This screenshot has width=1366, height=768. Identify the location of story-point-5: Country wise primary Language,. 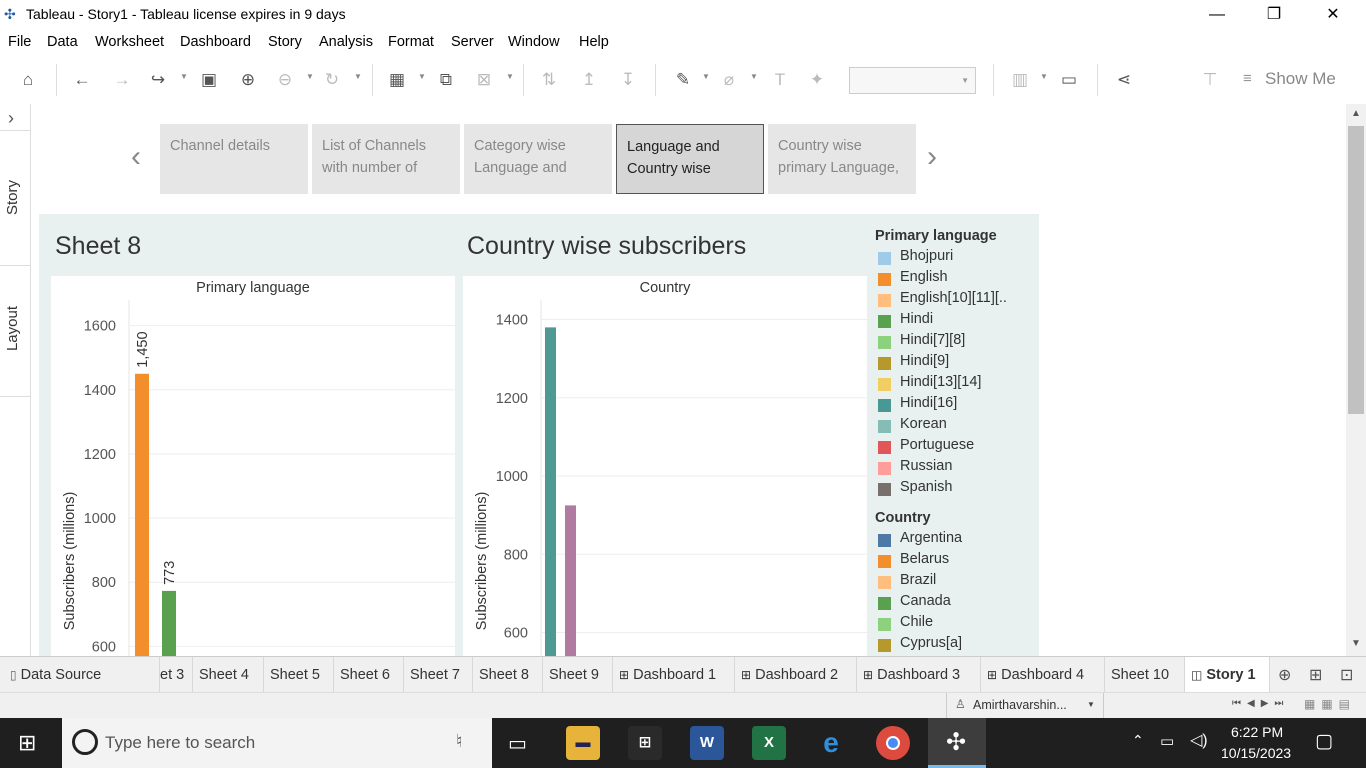
(842, 159).